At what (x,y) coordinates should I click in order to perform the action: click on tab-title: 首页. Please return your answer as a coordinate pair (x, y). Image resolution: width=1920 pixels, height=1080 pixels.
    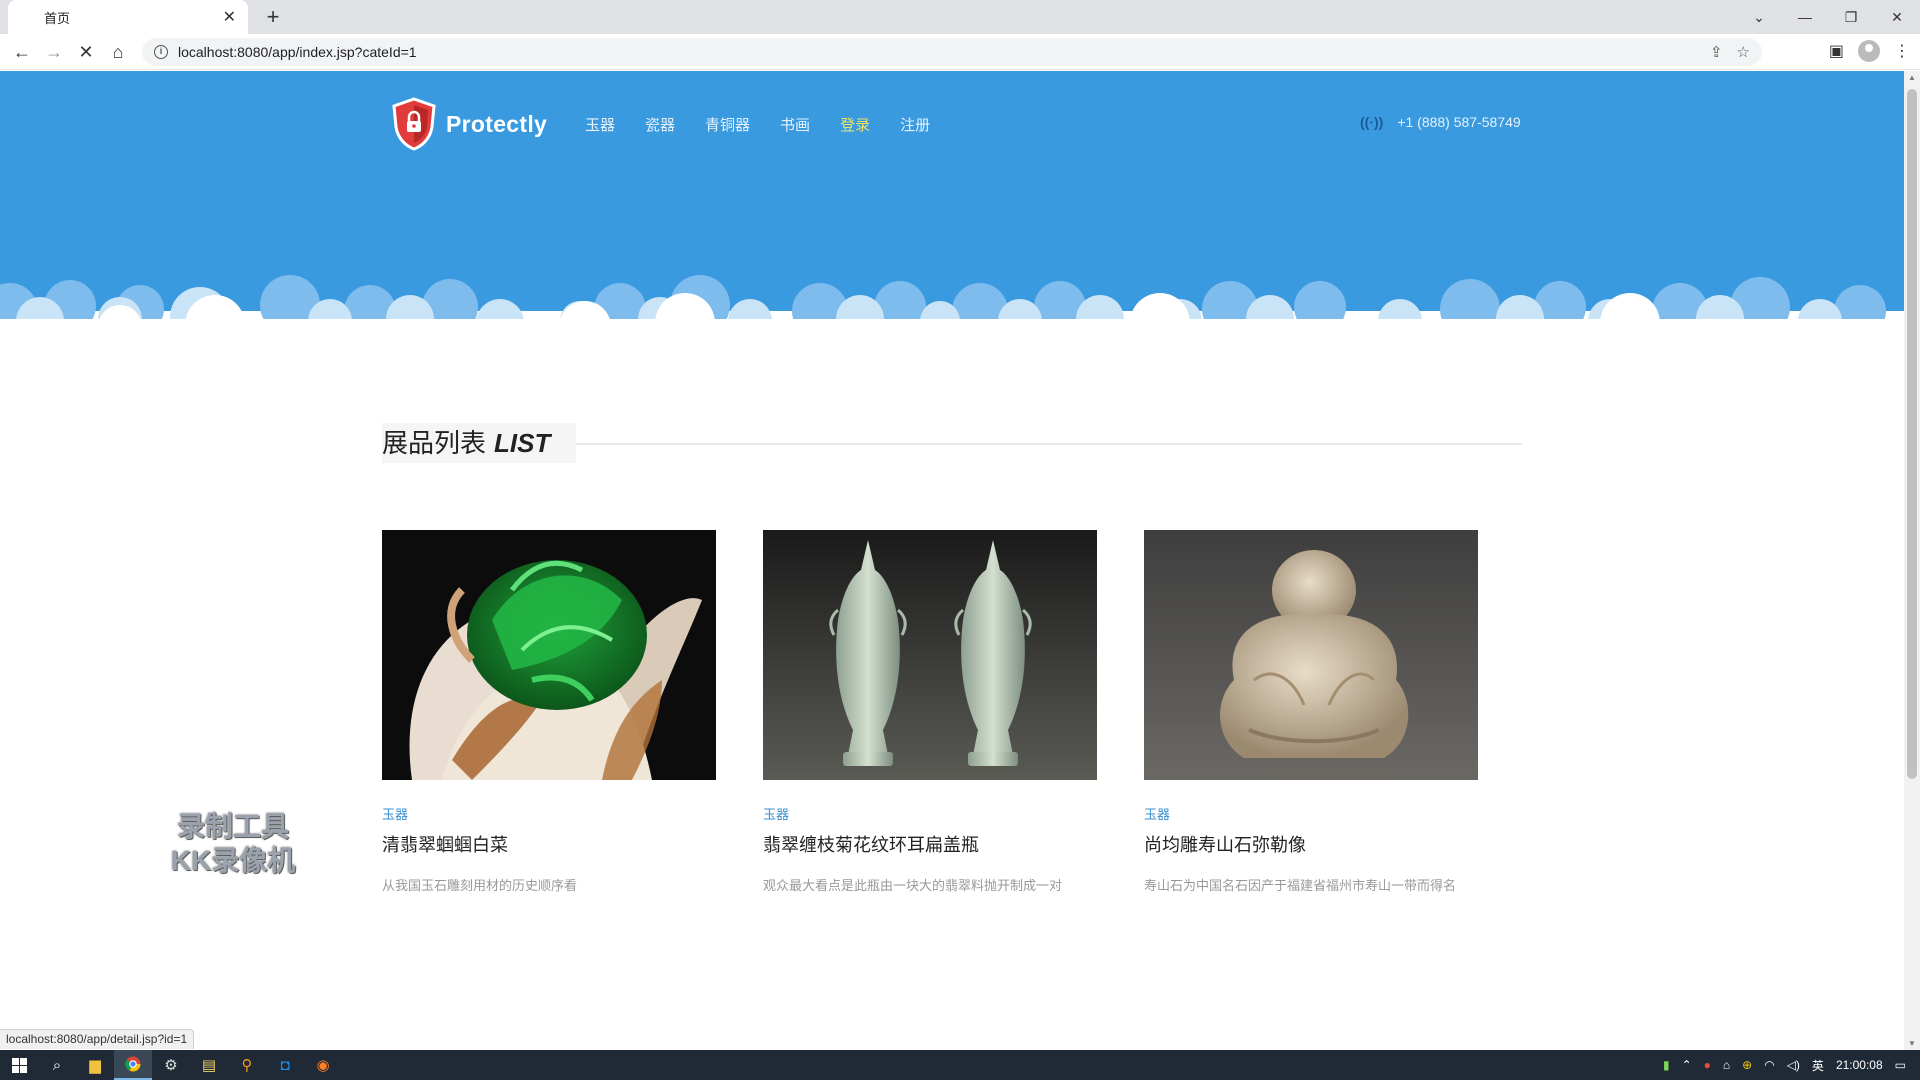
    Looking at the image, I should click on (57, 18).